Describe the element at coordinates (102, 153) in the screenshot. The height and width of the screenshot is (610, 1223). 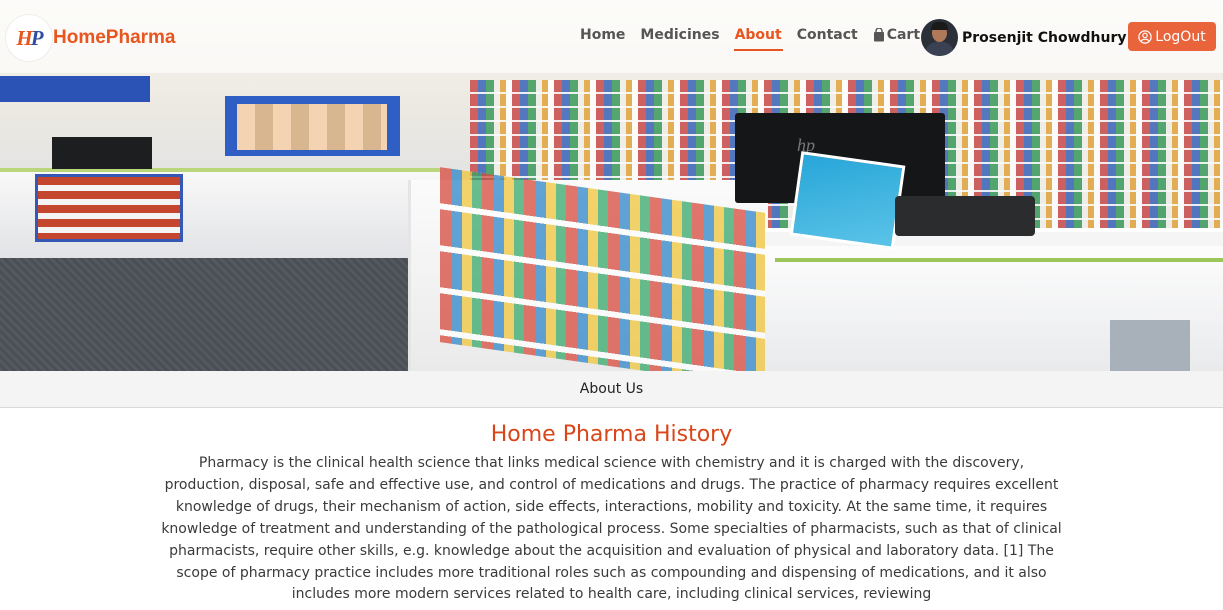
I see `hero-small-monitor` at that location.